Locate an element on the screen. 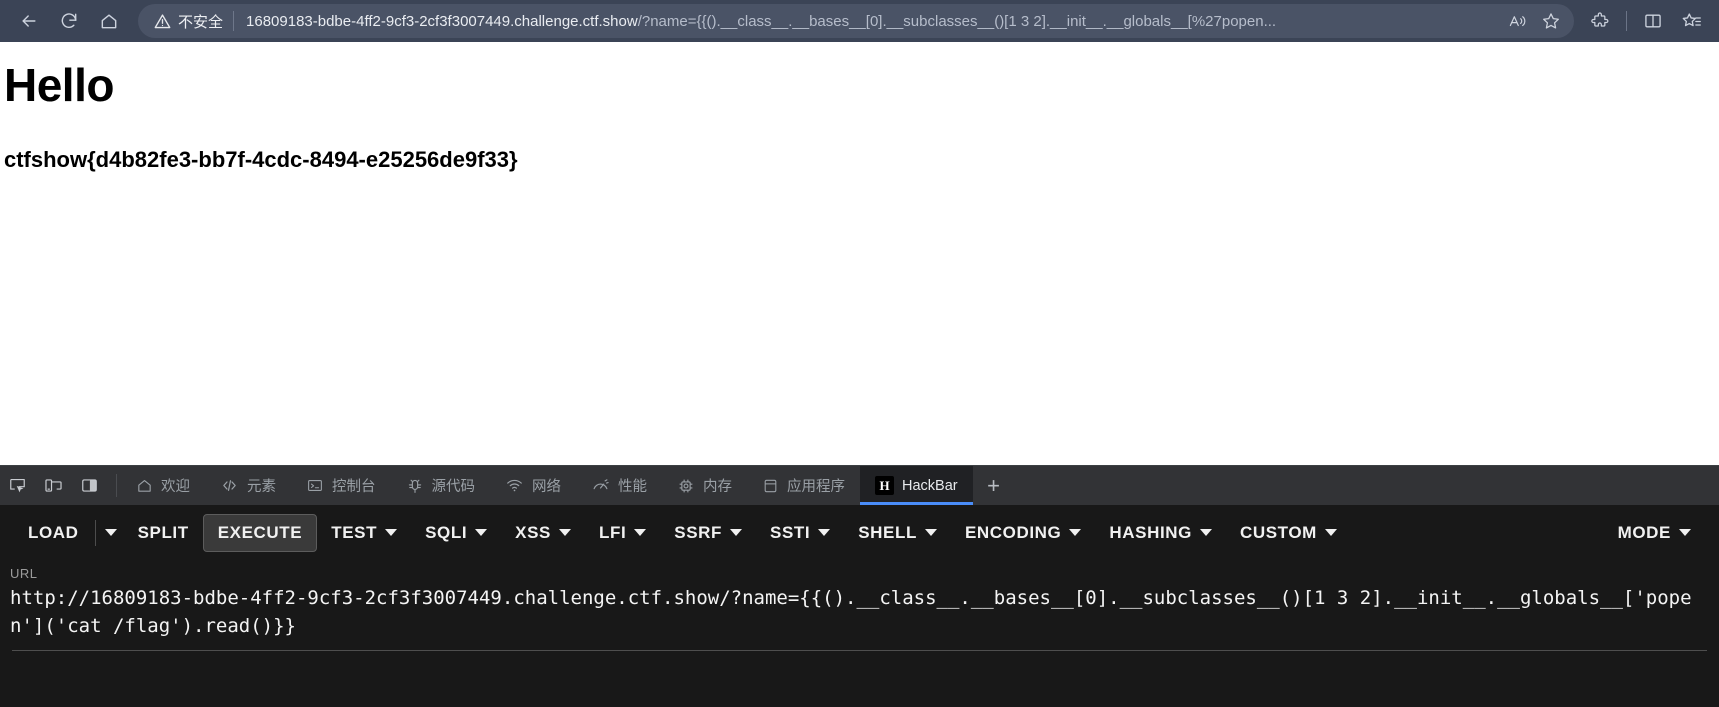  database-icon is located at coordinates (770, 486).